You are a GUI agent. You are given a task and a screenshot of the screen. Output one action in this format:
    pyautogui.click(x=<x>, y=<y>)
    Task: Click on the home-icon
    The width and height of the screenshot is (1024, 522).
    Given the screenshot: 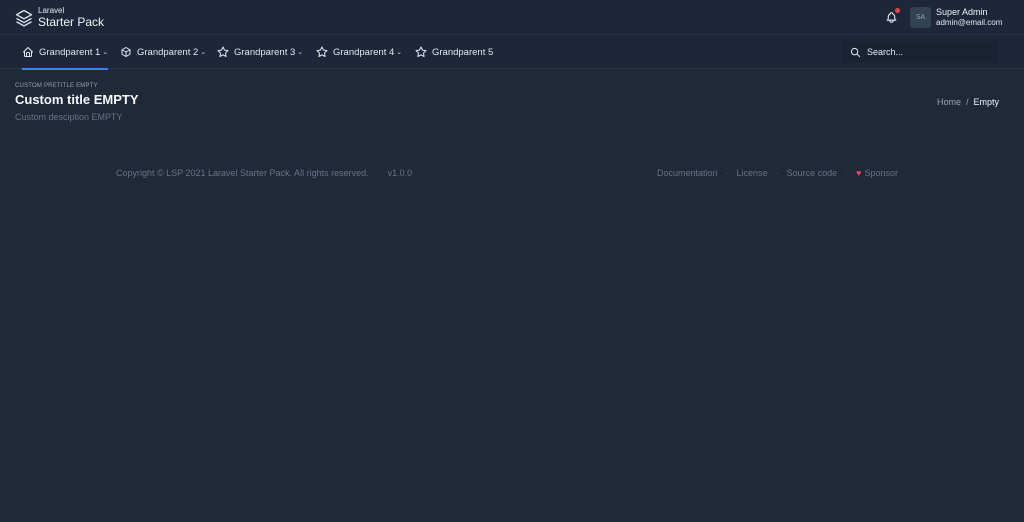 What is the action you would take?
    pyautogui.click(x=28, y=52)
    